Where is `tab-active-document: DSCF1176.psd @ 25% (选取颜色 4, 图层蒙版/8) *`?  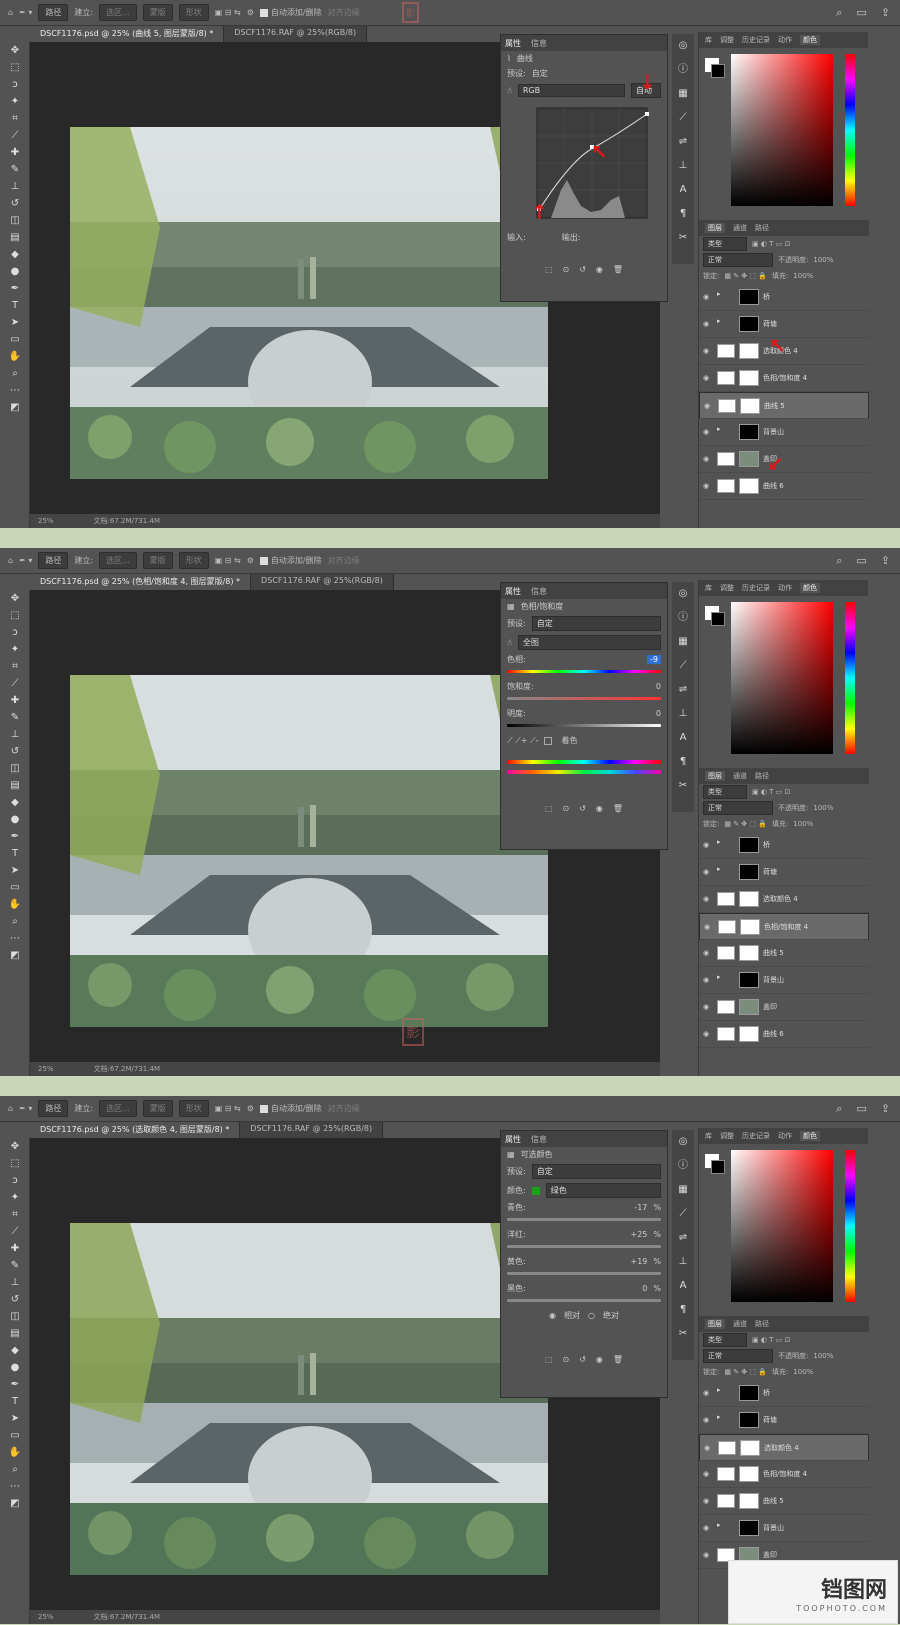
tab-active-document: DSCF1176.psd @ 25% (选取颜色 4, 图层蒙版/8) * is located at coordinates (135, 1130).